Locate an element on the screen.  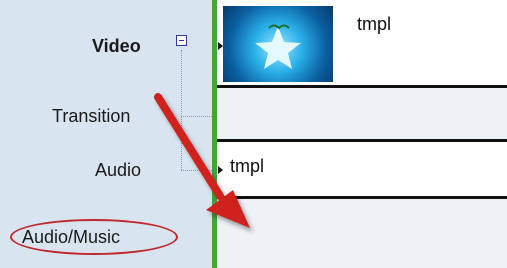
red-arrow-icon is located at coordinates (202, 160).